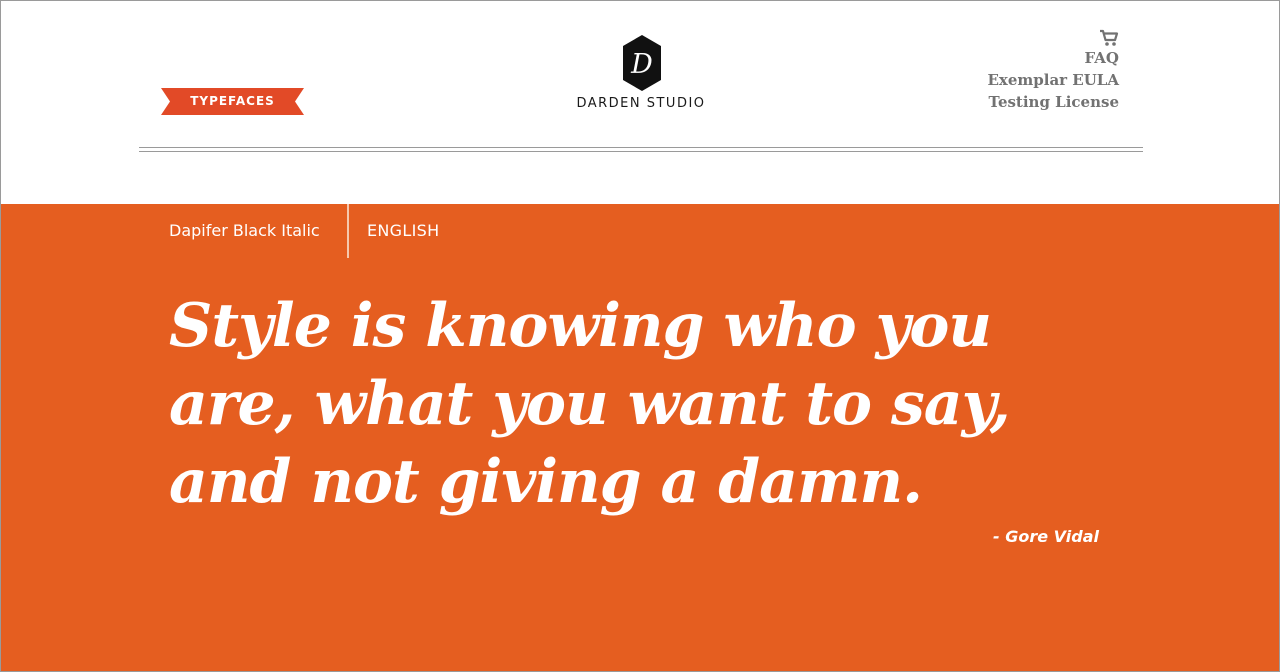 Image resolution: width=1280 pixels, height=672 pixels. What do you see at coordinates (244, 230) in the screenshot?
I see `font-name-selector: Dapifer Black Italic` at bounding box center [244, 230].